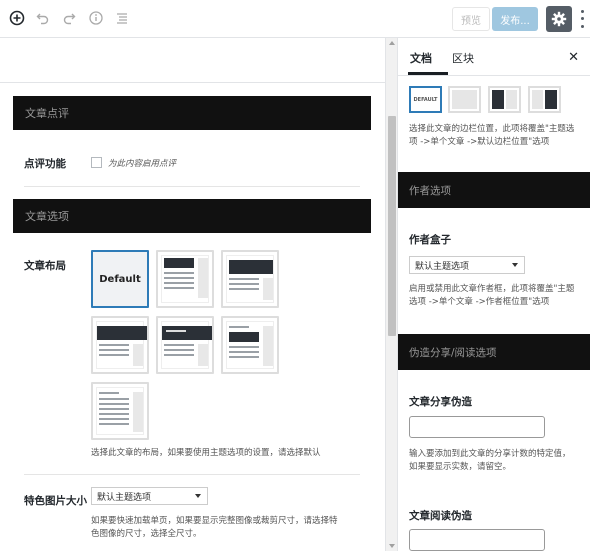  What do you see at coordinates (442, 266) in the screenshot?
I see `author-box-select-value: 默认主题选项` at bounding box center [442, 266].